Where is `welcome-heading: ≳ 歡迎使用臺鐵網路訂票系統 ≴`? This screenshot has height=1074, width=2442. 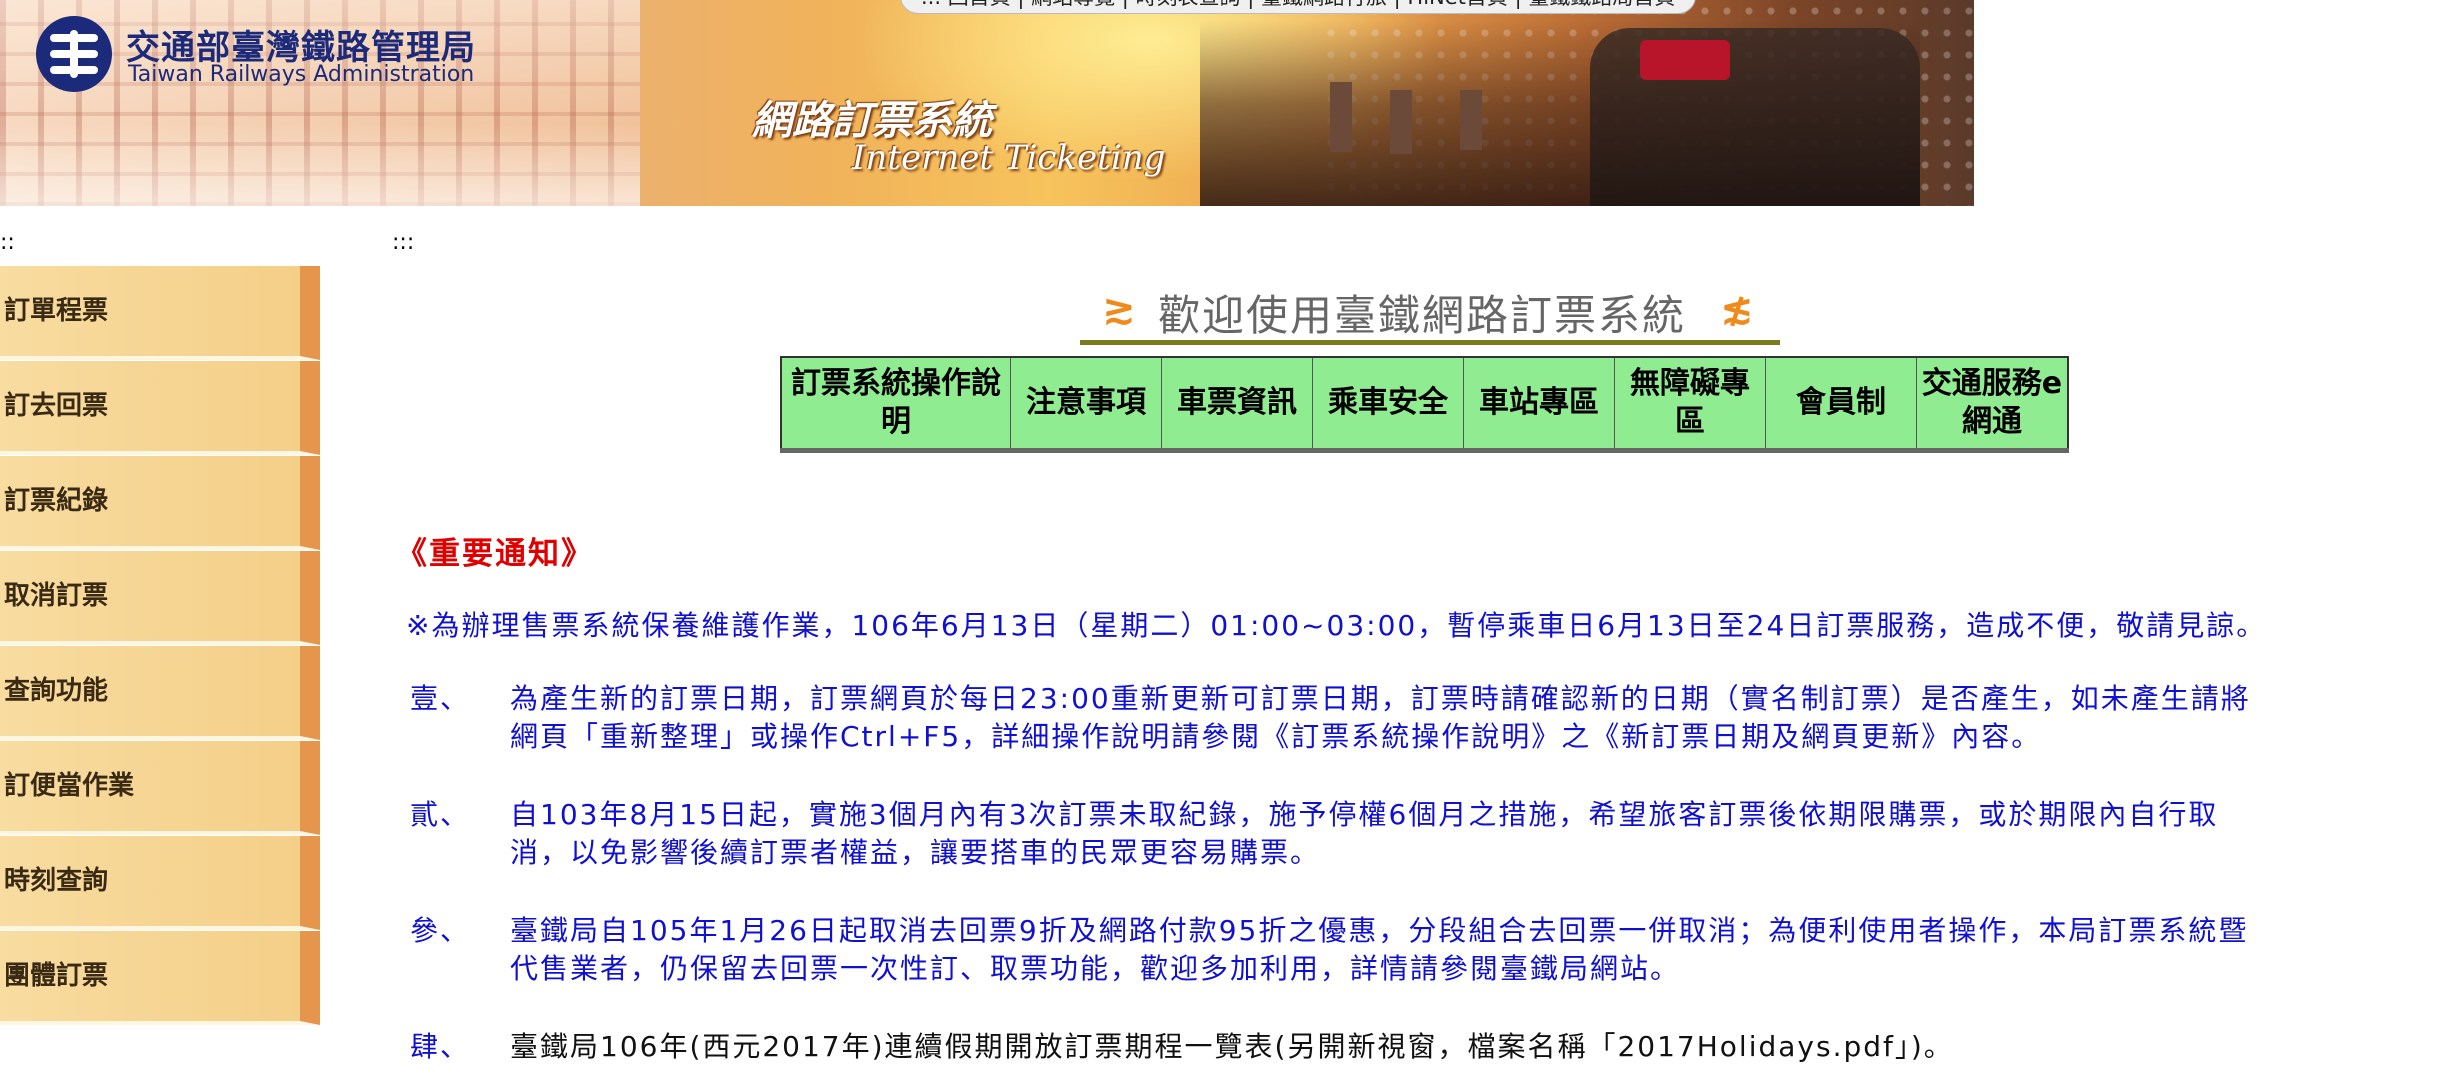 welcome-heading: ≳ 歡迎使用臺鐵網路訂票系統 ≴ is located at coordinates (1430, 313).